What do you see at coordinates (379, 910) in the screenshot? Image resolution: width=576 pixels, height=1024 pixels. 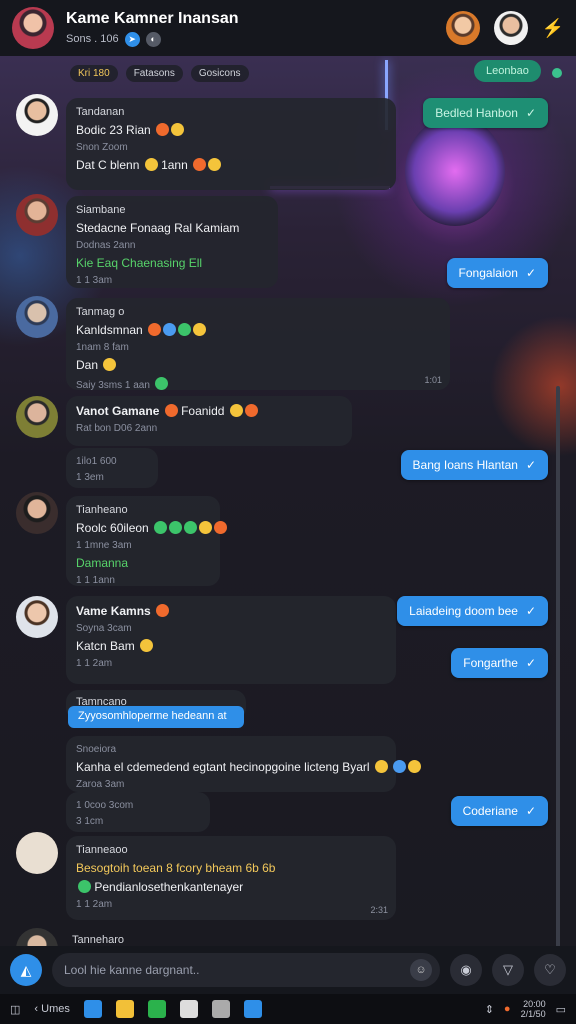 I see `message-time: 2:31` at bounding box center [379, 910].